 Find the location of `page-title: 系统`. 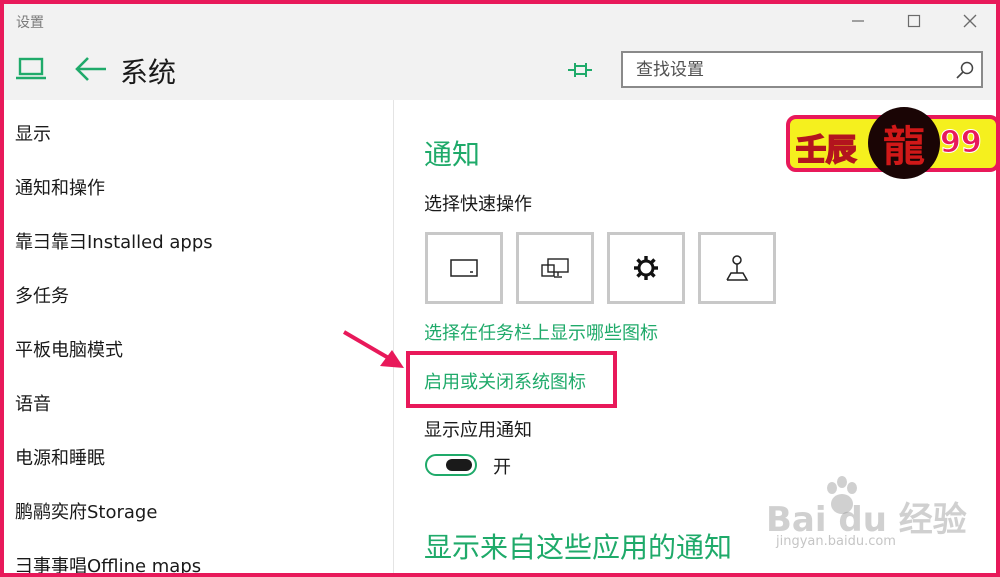

page-title: 系统 is located at coordinates (148, 72).